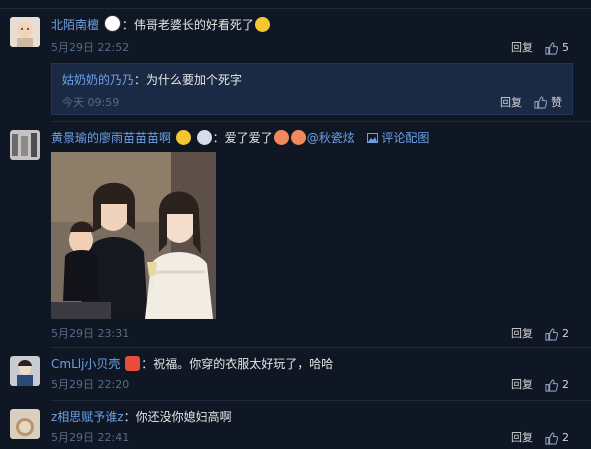 The width and height of the screenshot is (591, 449). What do you see at coordinates (237, 364) in the screenshot?
I see `comment-body: ：祝福。你穿的衣服太好玩了，哈哈` at bounding box center [237, 364].